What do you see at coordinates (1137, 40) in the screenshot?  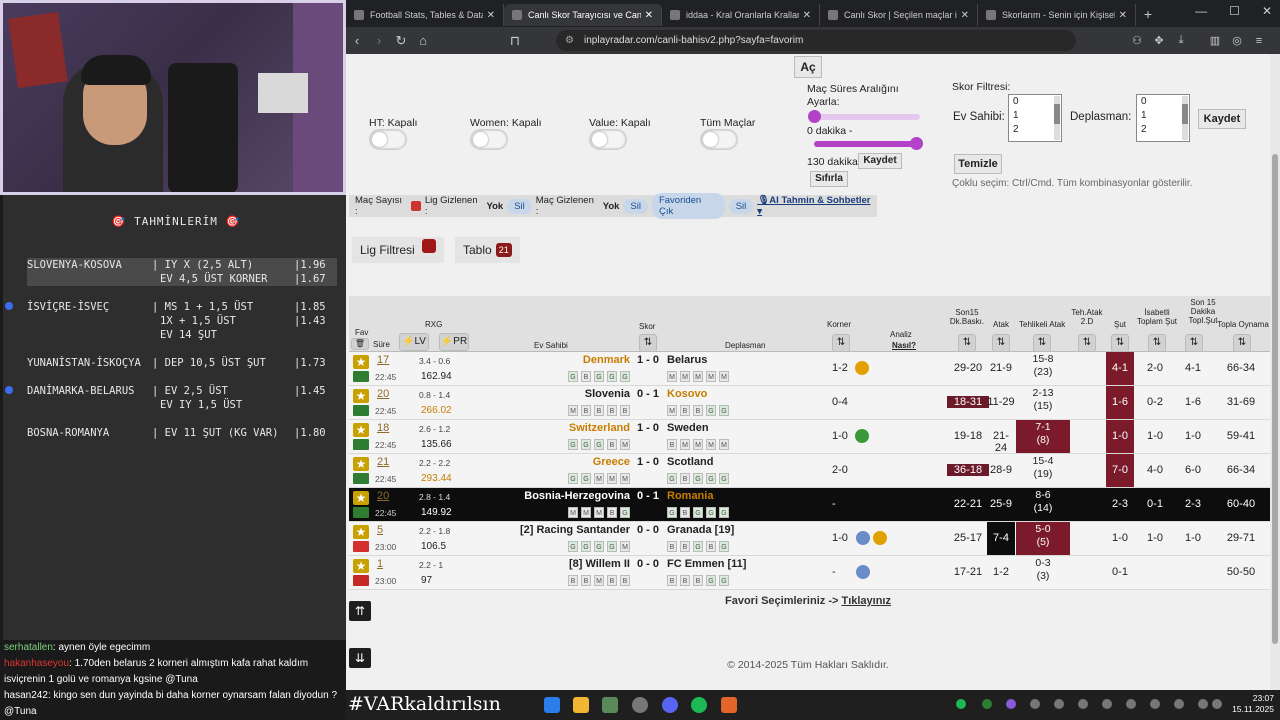 I see `extension-icon: ⚇` at bounding box center [1137, 40].